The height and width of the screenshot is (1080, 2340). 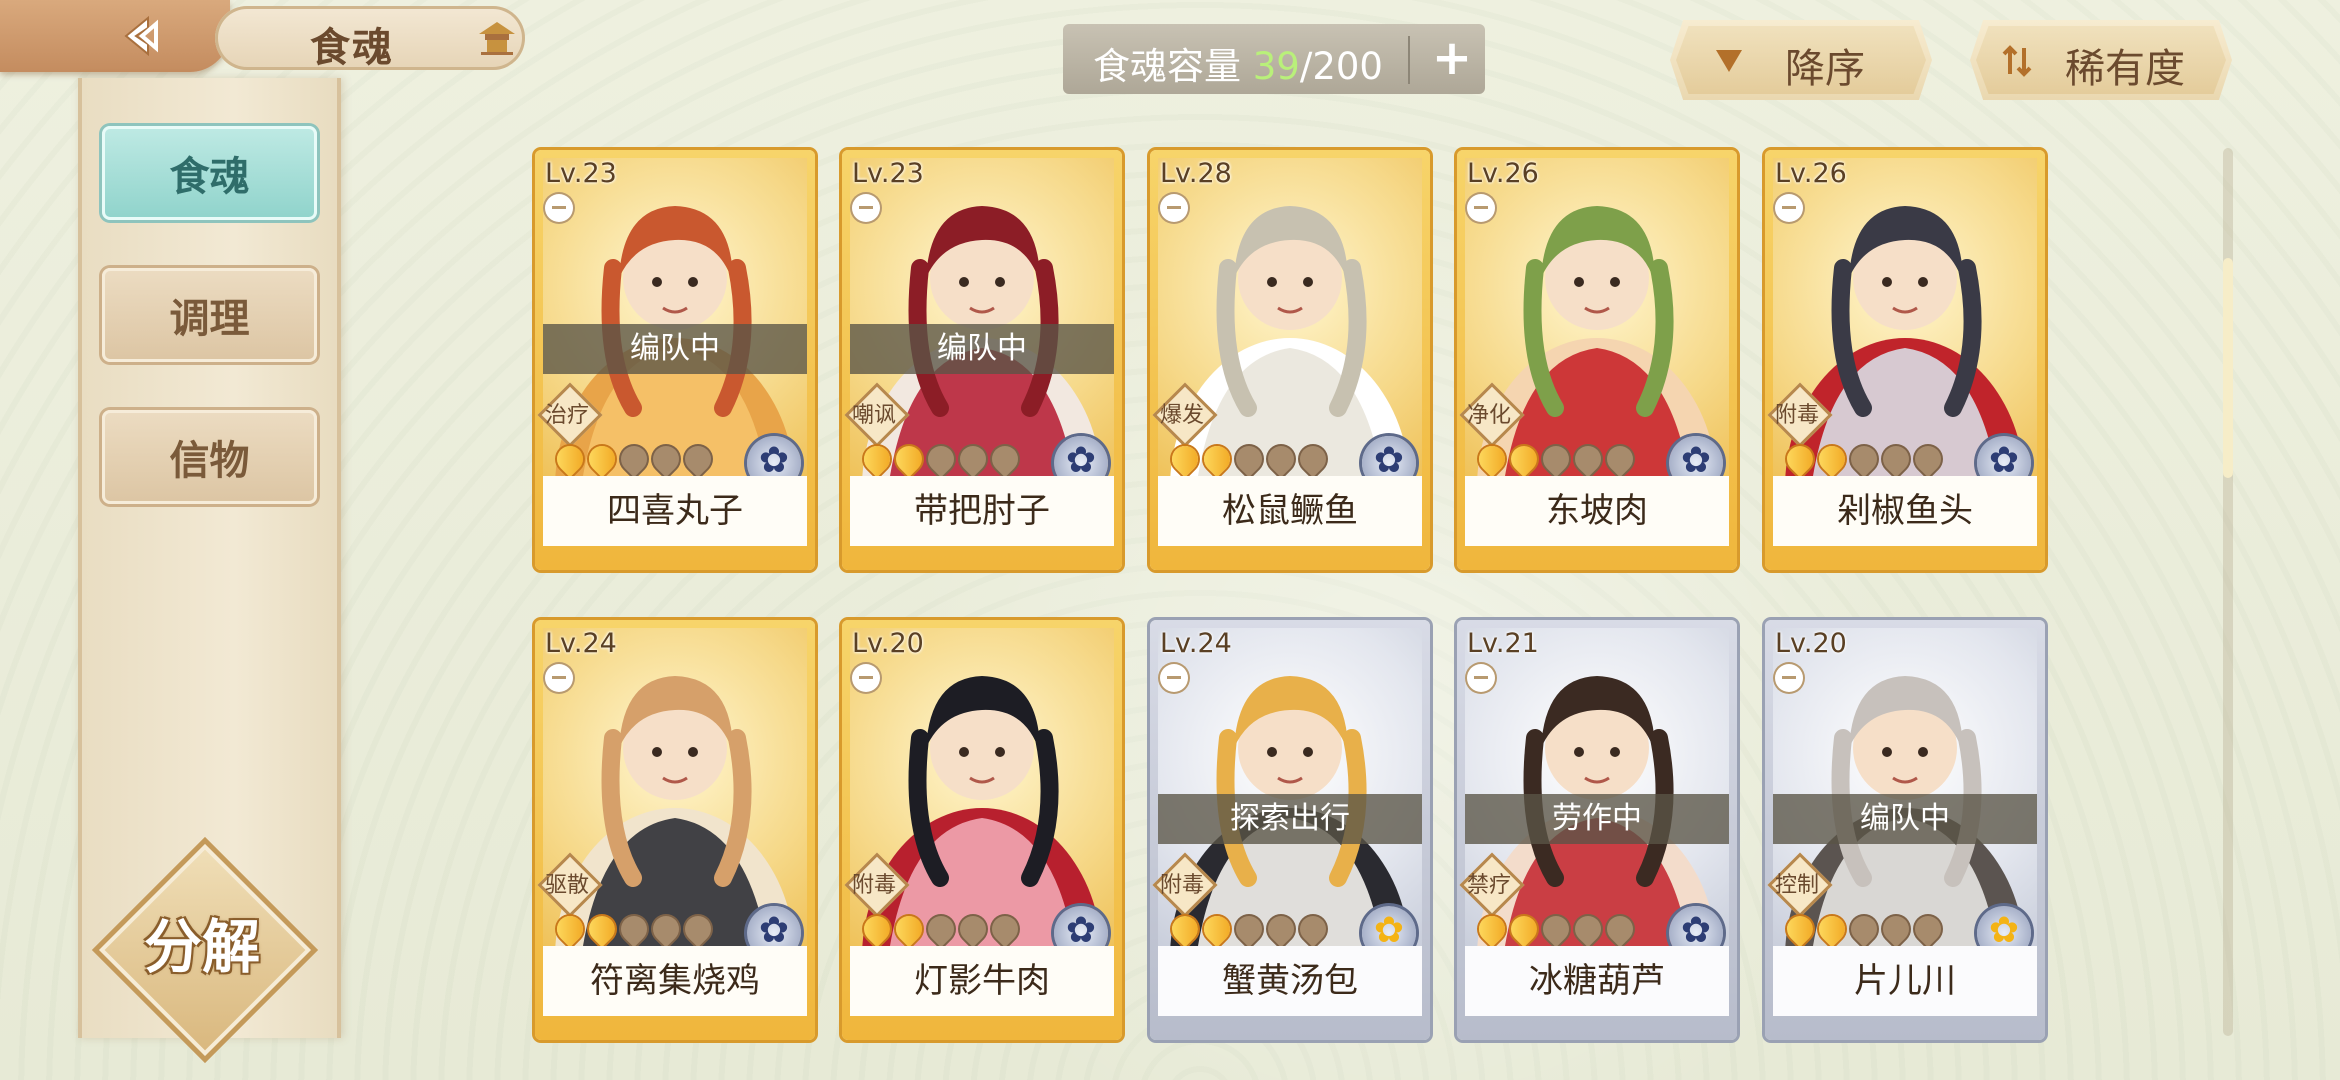 What do you see at coordinates (1452, 59) in the screenshot?
I see `add-capacity-button: +` at bounding box center [1452, 59].